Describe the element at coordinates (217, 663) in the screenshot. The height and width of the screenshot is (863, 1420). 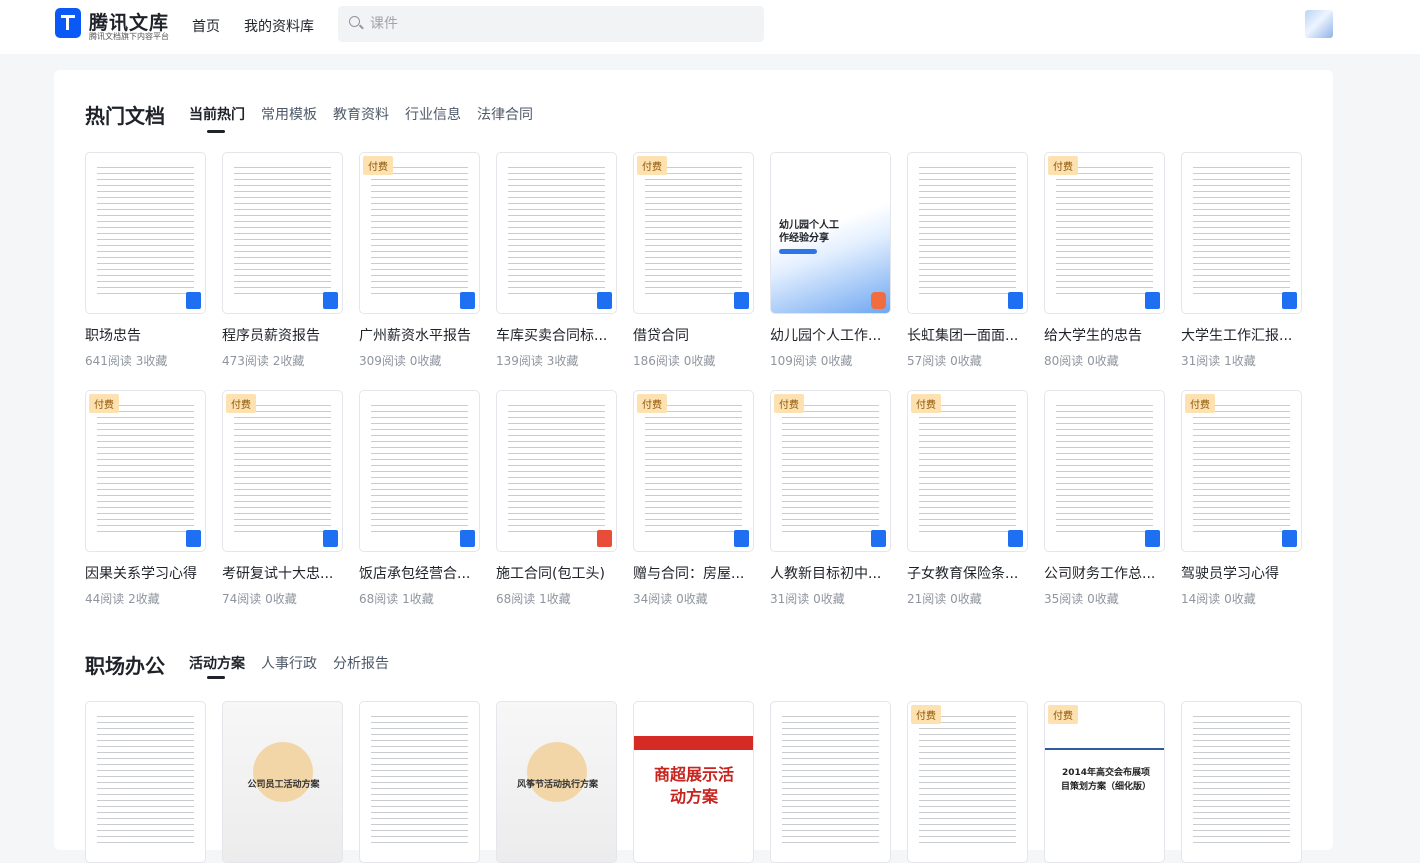
I see `tab-activity-plans: 活动方案` at that location.